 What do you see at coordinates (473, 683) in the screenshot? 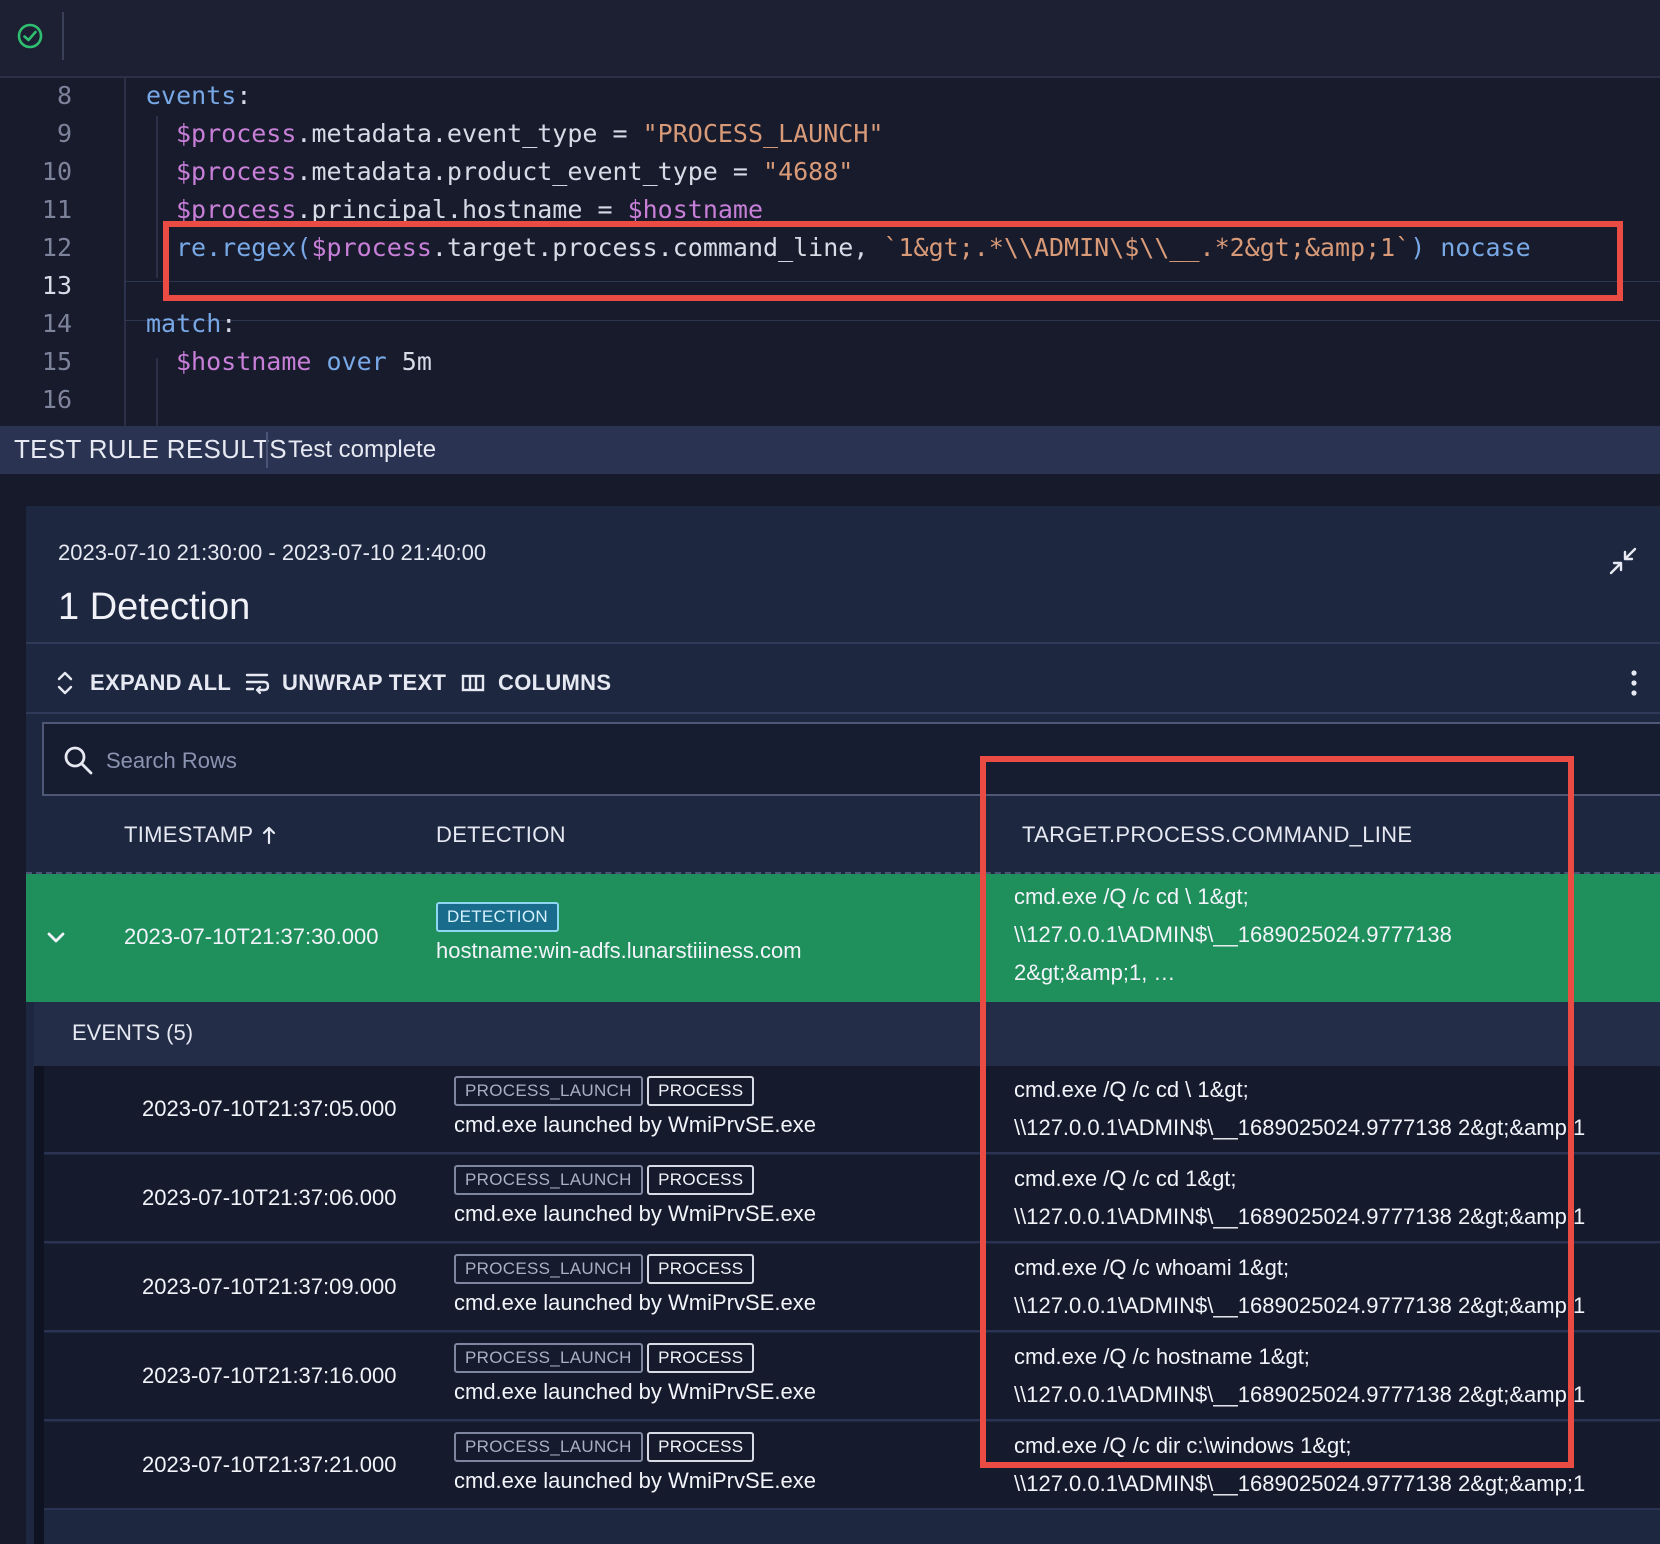
I see `columns-icon` at bounding box center [473, 683].